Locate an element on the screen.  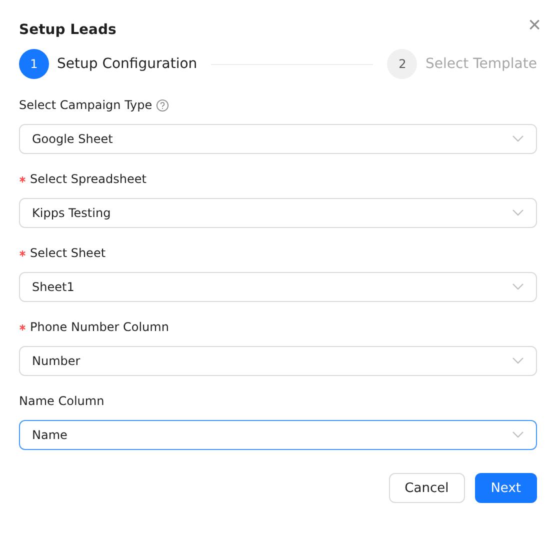
step-number: 2 is located at coordinates (402, 64).